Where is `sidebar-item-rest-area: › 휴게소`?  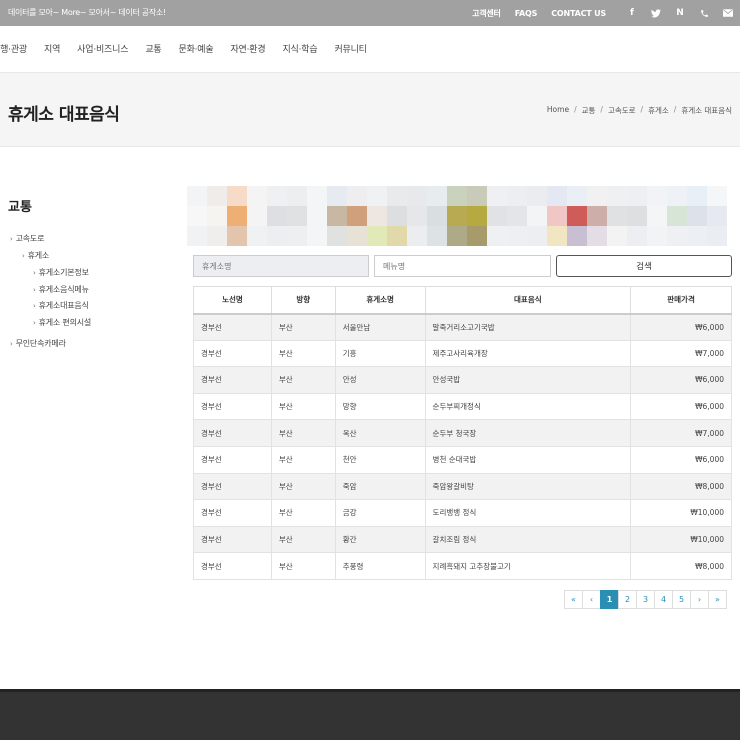
sidebar-item-rest-area: › 휴게소 is located at coordinates (35, 255).